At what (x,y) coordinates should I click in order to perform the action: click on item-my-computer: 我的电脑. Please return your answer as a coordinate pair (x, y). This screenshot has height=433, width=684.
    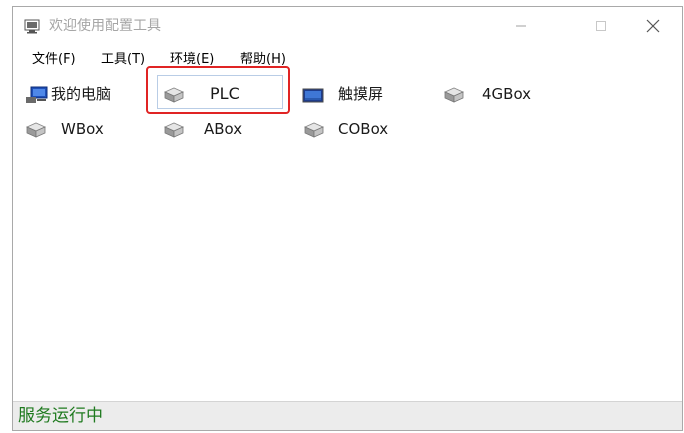
    Looking at the image, I should click on (78, 94).